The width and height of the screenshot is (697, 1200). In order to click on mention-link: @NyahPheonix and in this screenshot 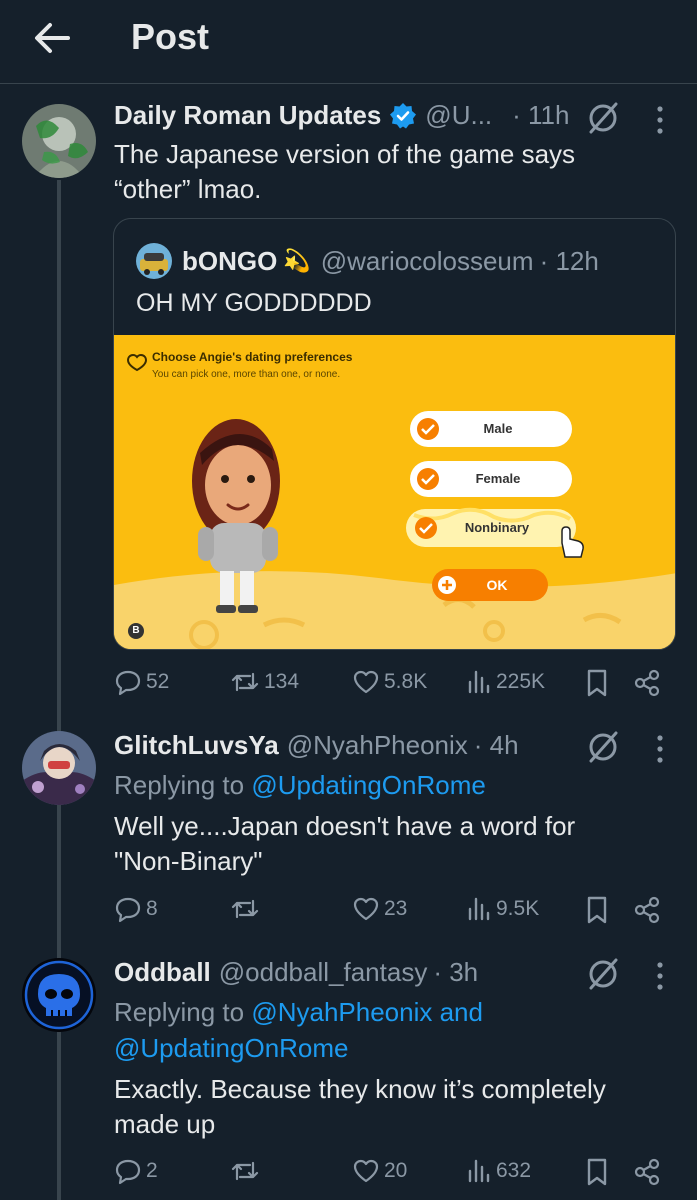, I will do `click(367, 1012)`.